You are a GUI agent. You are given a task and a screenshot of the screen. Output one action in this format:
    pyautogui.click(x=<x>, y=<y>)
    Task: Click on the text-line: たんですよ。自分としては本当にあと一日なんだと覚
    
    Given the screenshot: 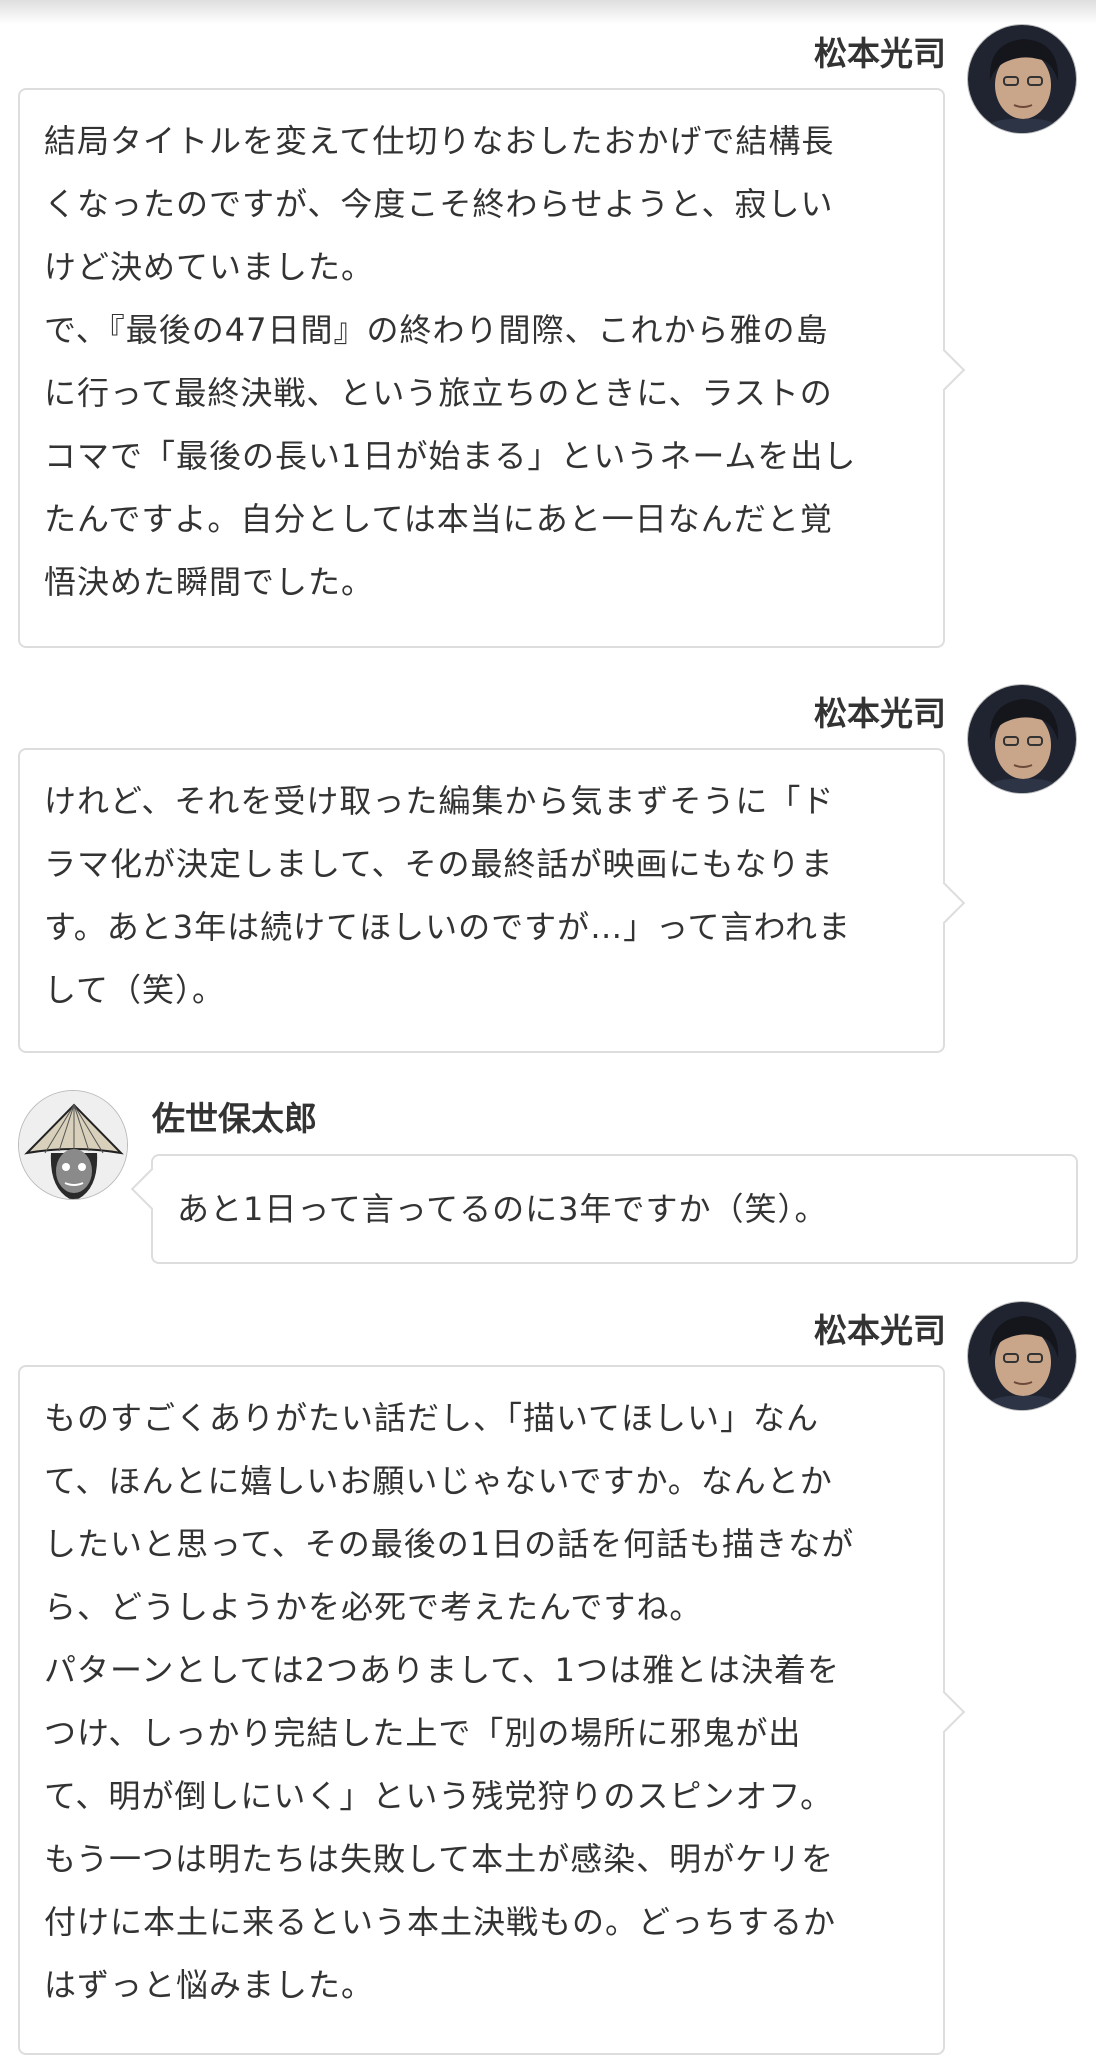 What is the action you would take?
    pyautogui.click(x=438, y=519)
    